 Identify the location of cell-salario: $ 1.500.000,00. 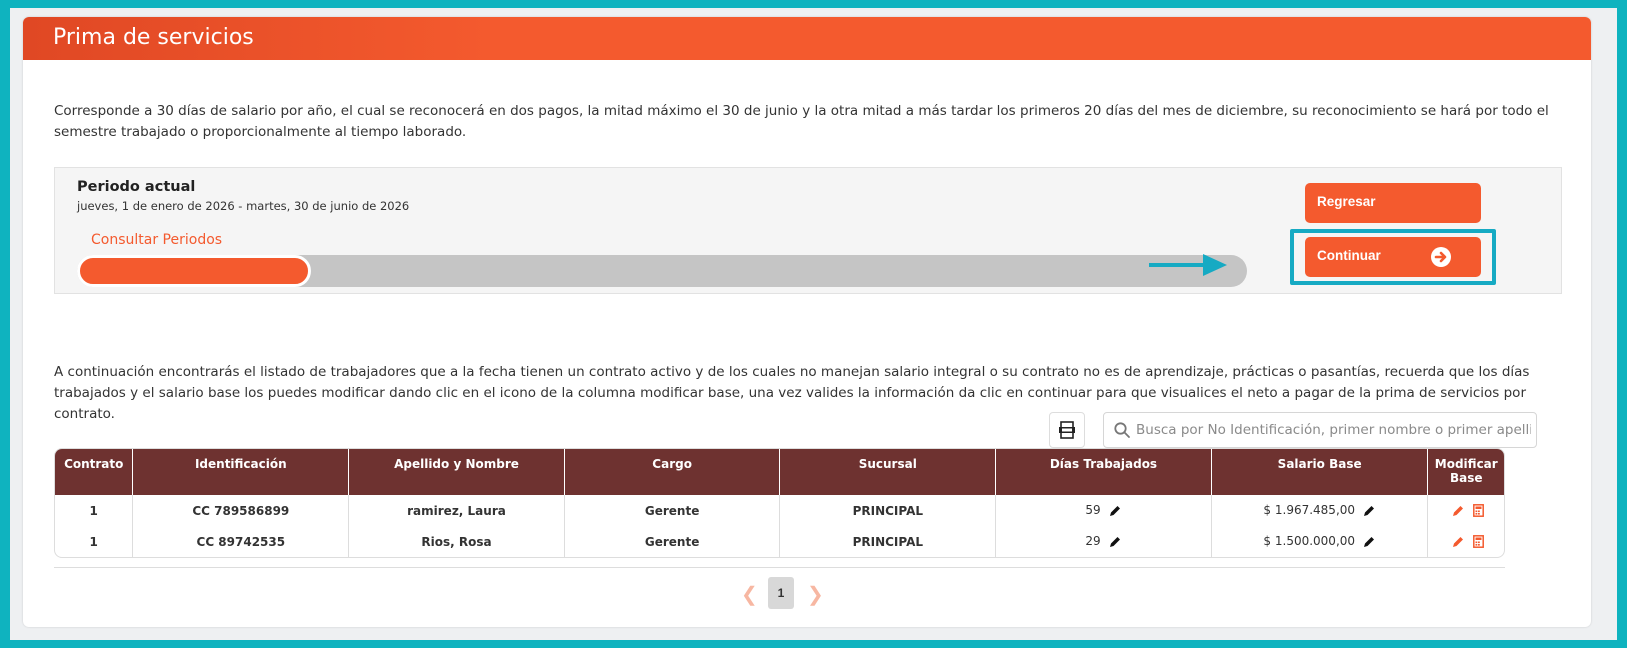
(1320, 541).